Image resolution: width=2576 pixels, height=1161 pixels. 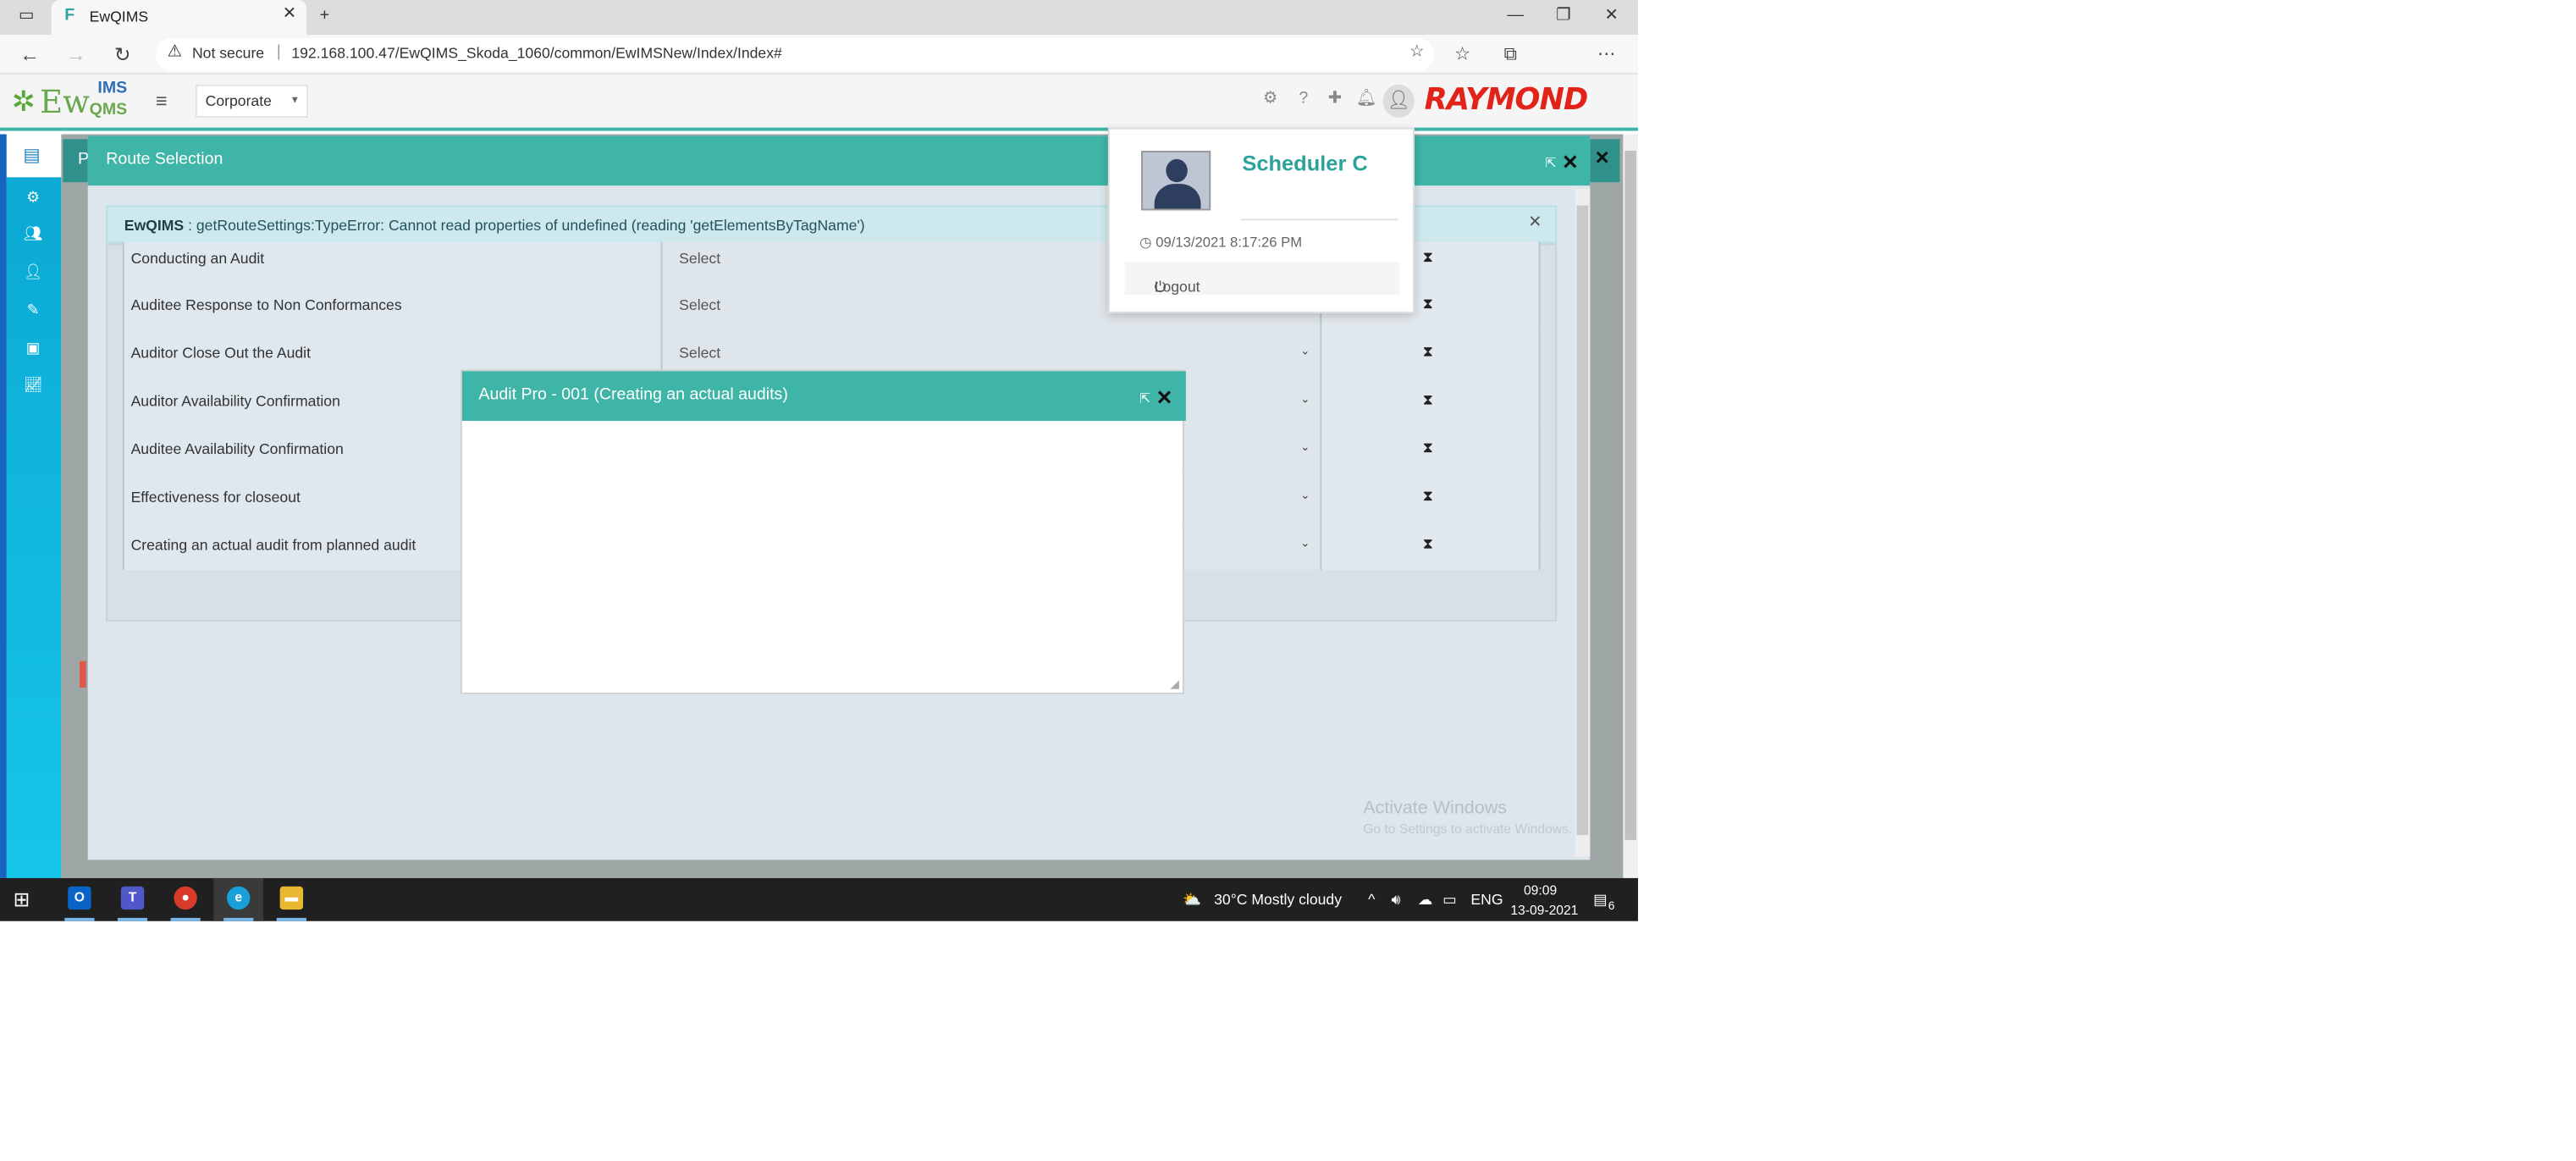 What do you see at coordinates (1398, 101) in the screenshot?
I see `user-profile-icon: 👤︎` at bounding box center [1398, 101].